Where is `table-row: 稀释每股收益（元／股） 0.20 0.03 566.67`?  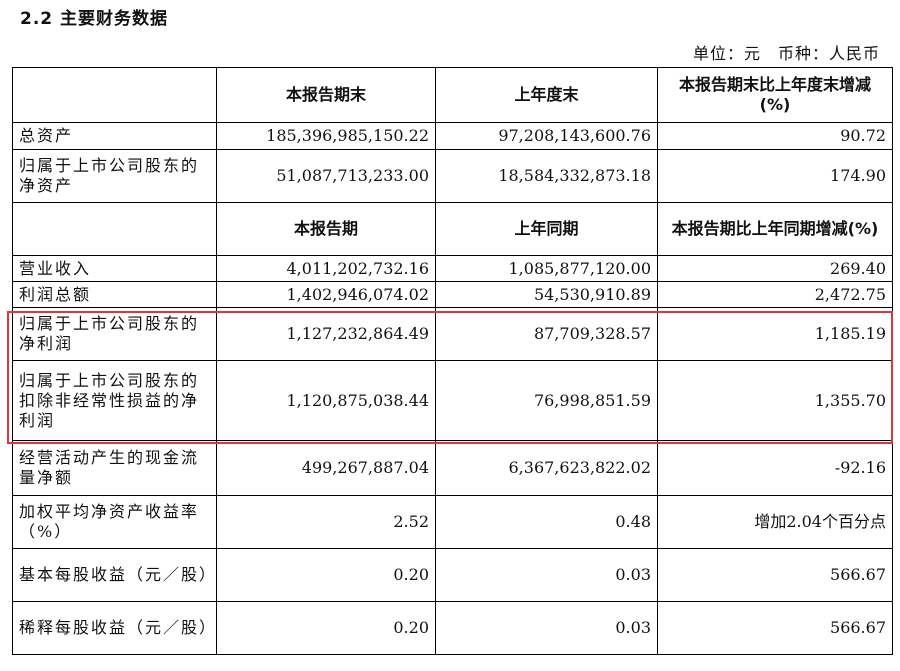
table-row: 稀释每股收益（元／股） 0.20 0.03 566.67 is located at coordinates (452, 628).